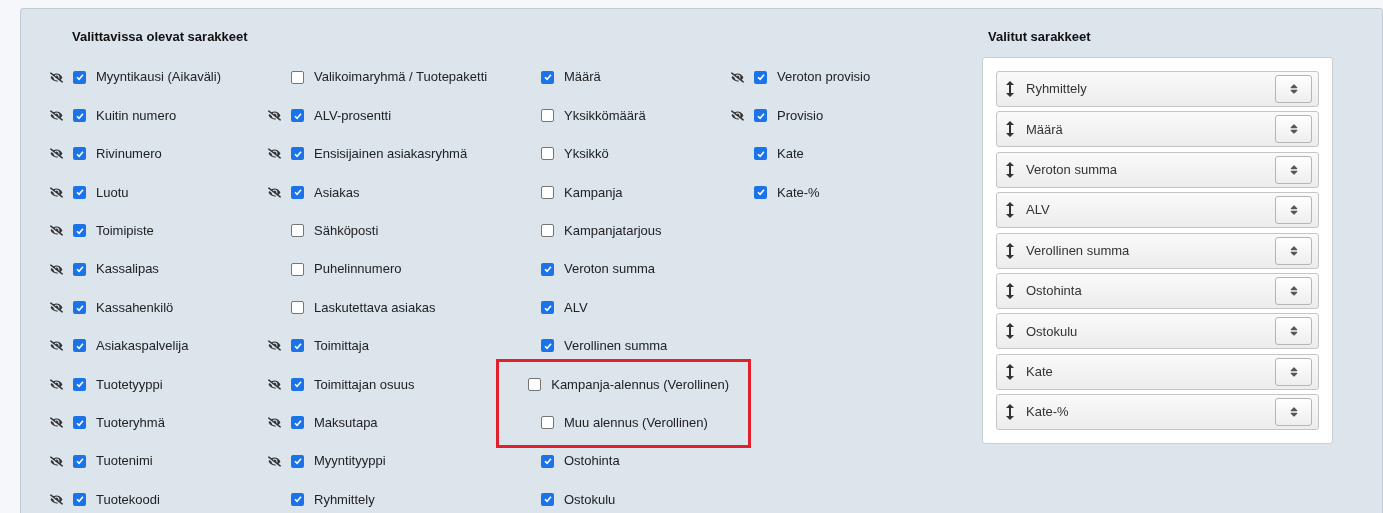 The height and width of the screenshot is (513, 1383). What do you see at coordinates (1157, 250) in the screenshot?
I see `sortable-column-item: Verollinen summa` at bounding box center [1157, 250].